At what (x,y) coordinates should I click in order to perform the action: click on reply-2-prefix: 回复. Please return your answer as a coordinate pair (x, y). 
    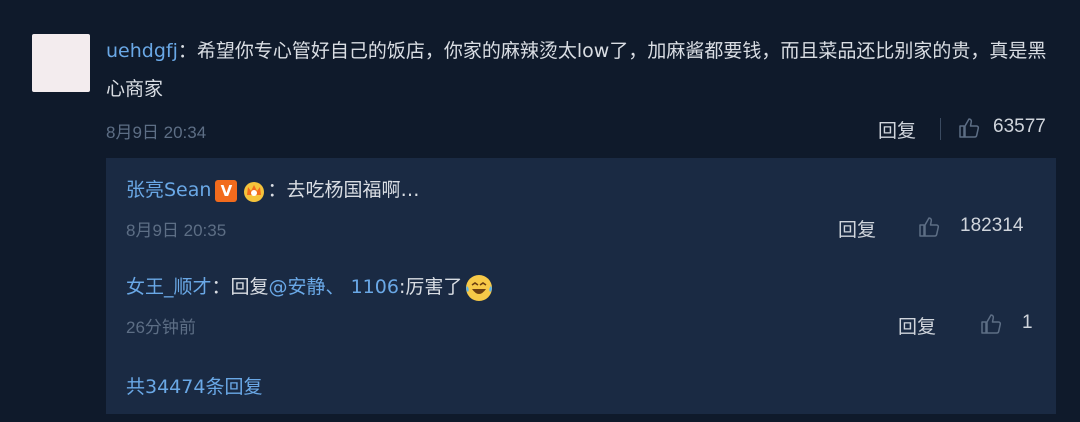
    Looking at the image, I should click on (249, 287).